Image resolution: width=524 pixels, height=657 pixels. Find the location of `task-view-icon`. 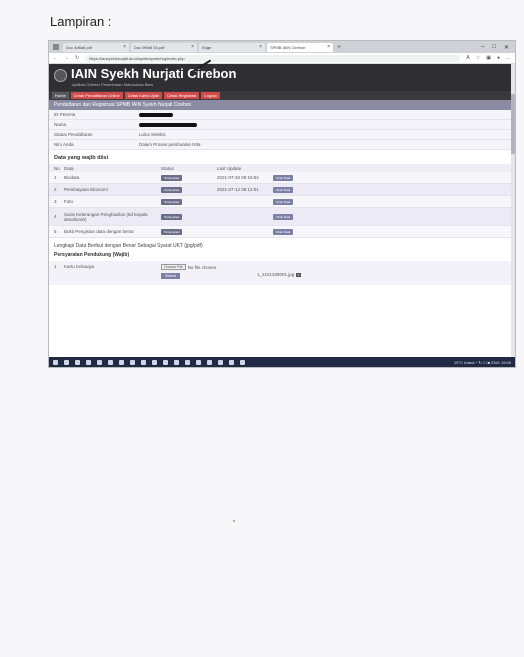

task-view-icon is located at coordinates (77, 362).